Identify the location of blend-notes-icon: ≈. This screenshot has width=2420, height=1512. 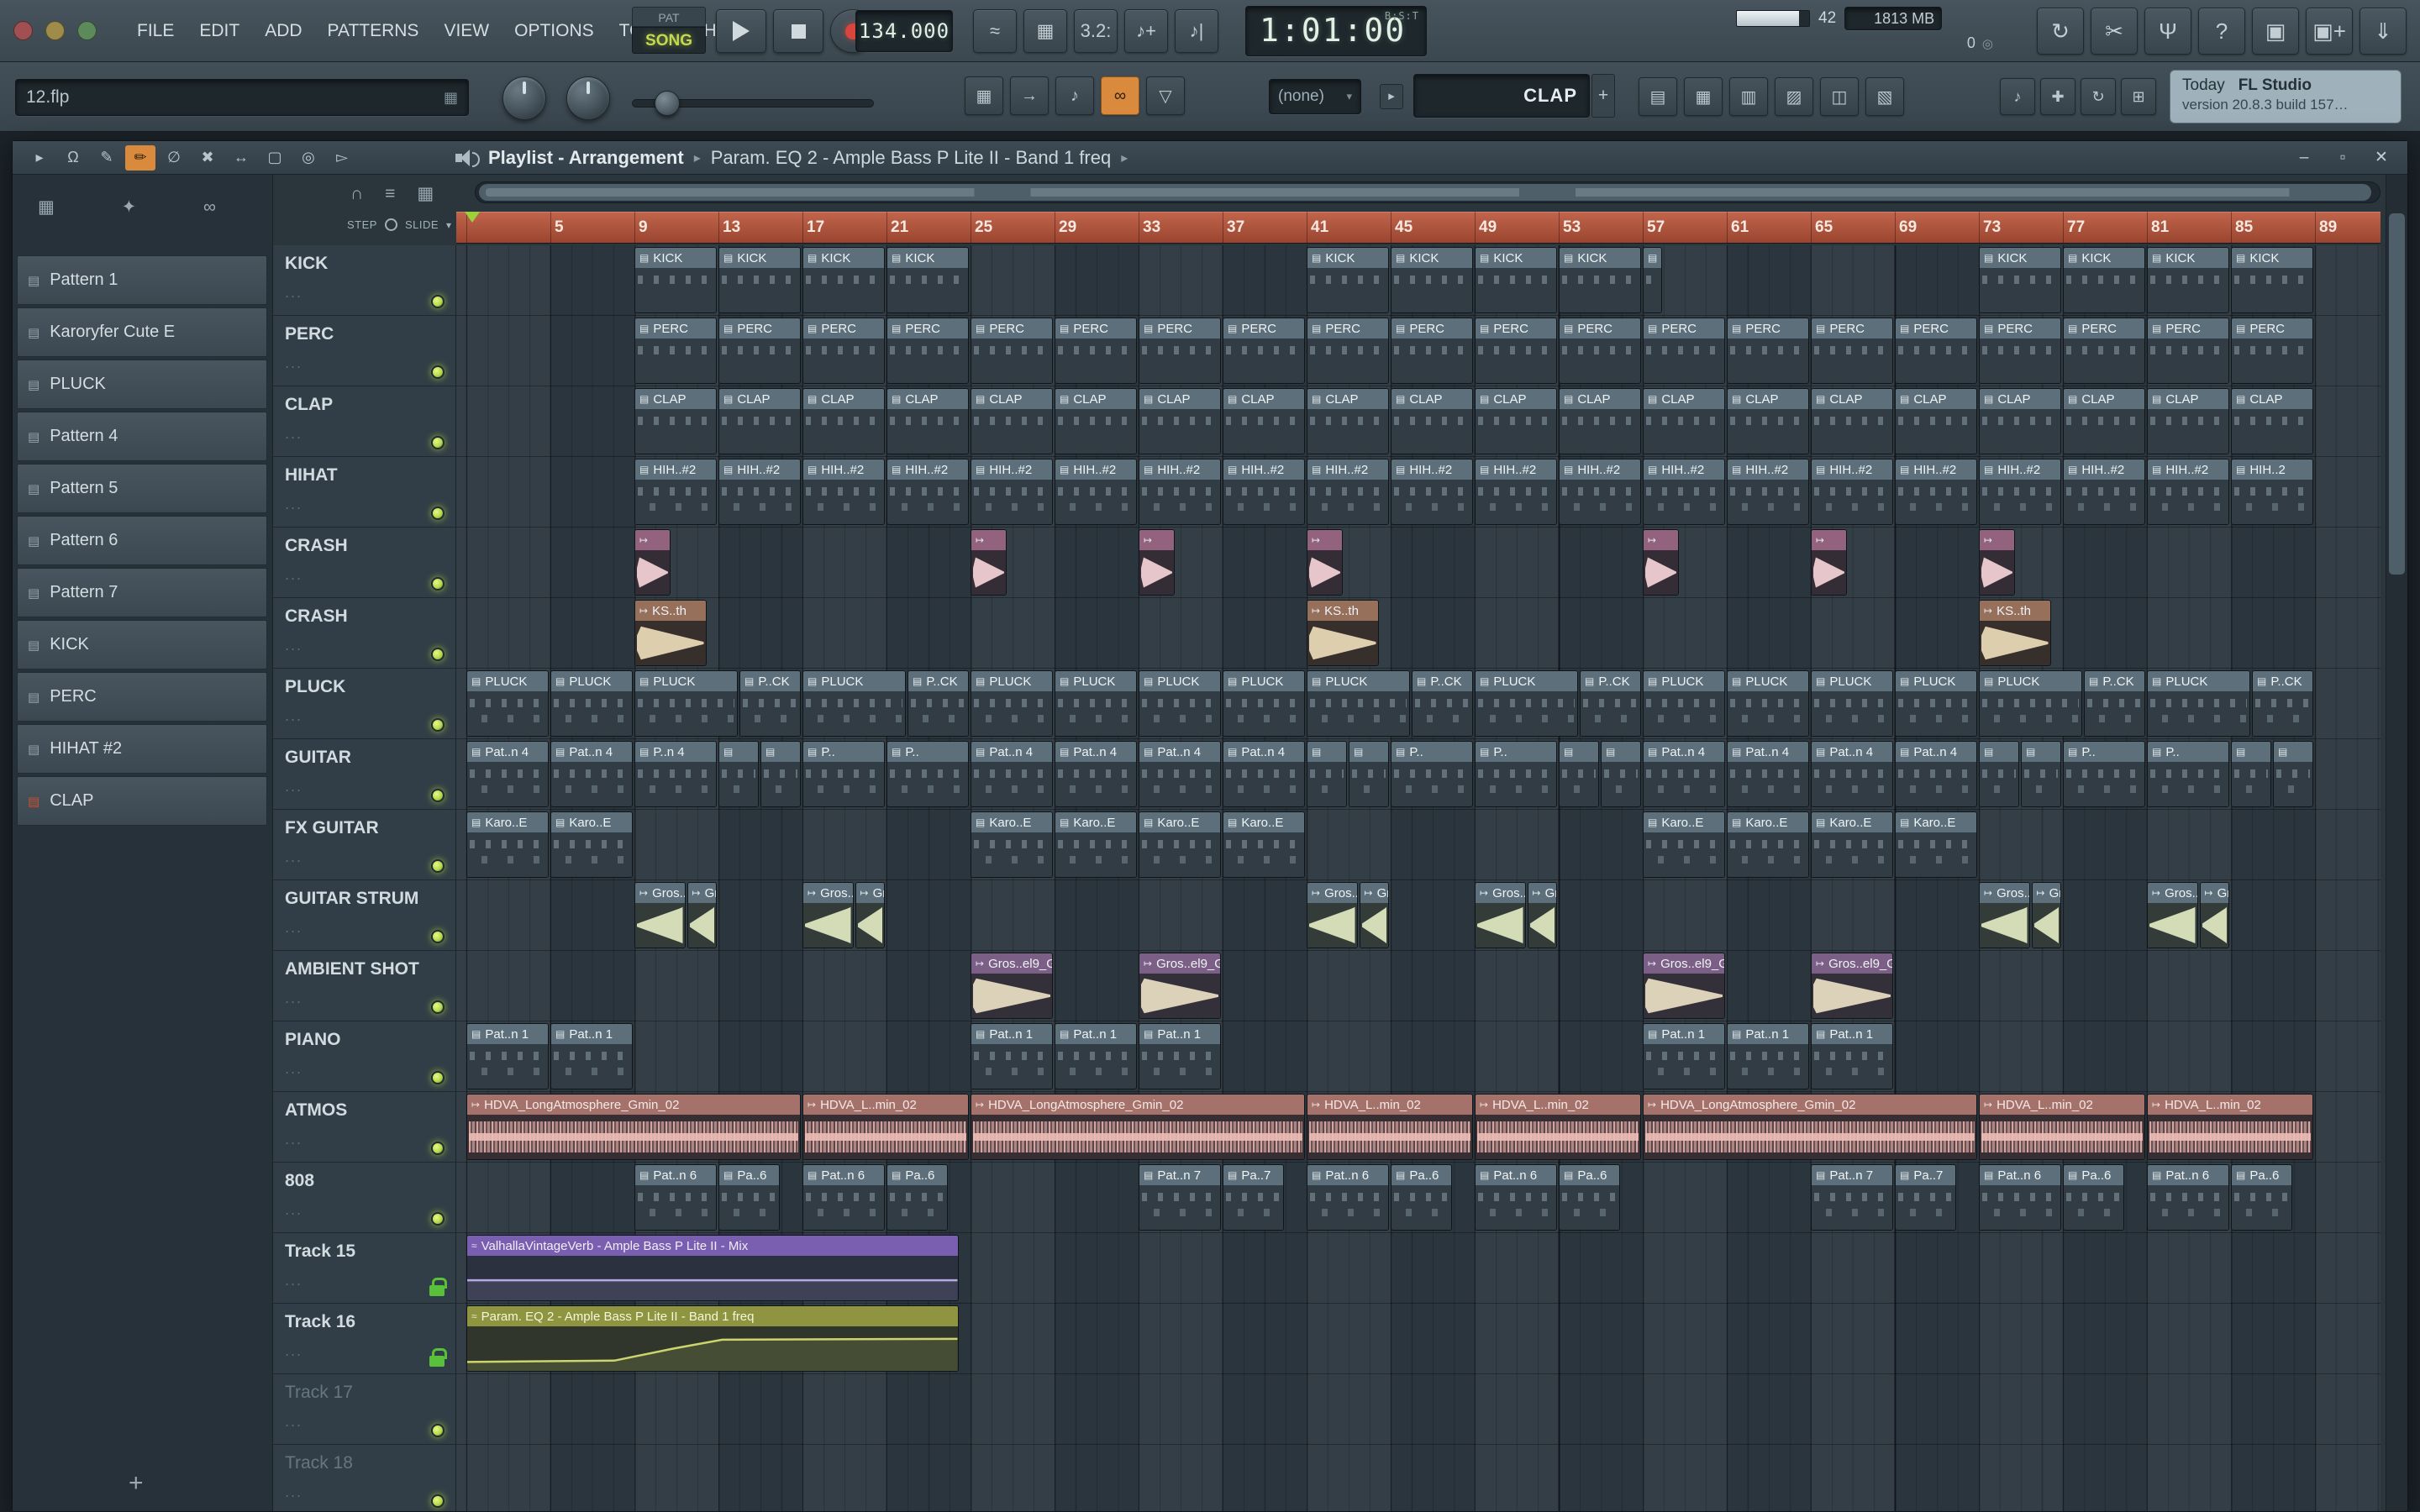
(995, 31).